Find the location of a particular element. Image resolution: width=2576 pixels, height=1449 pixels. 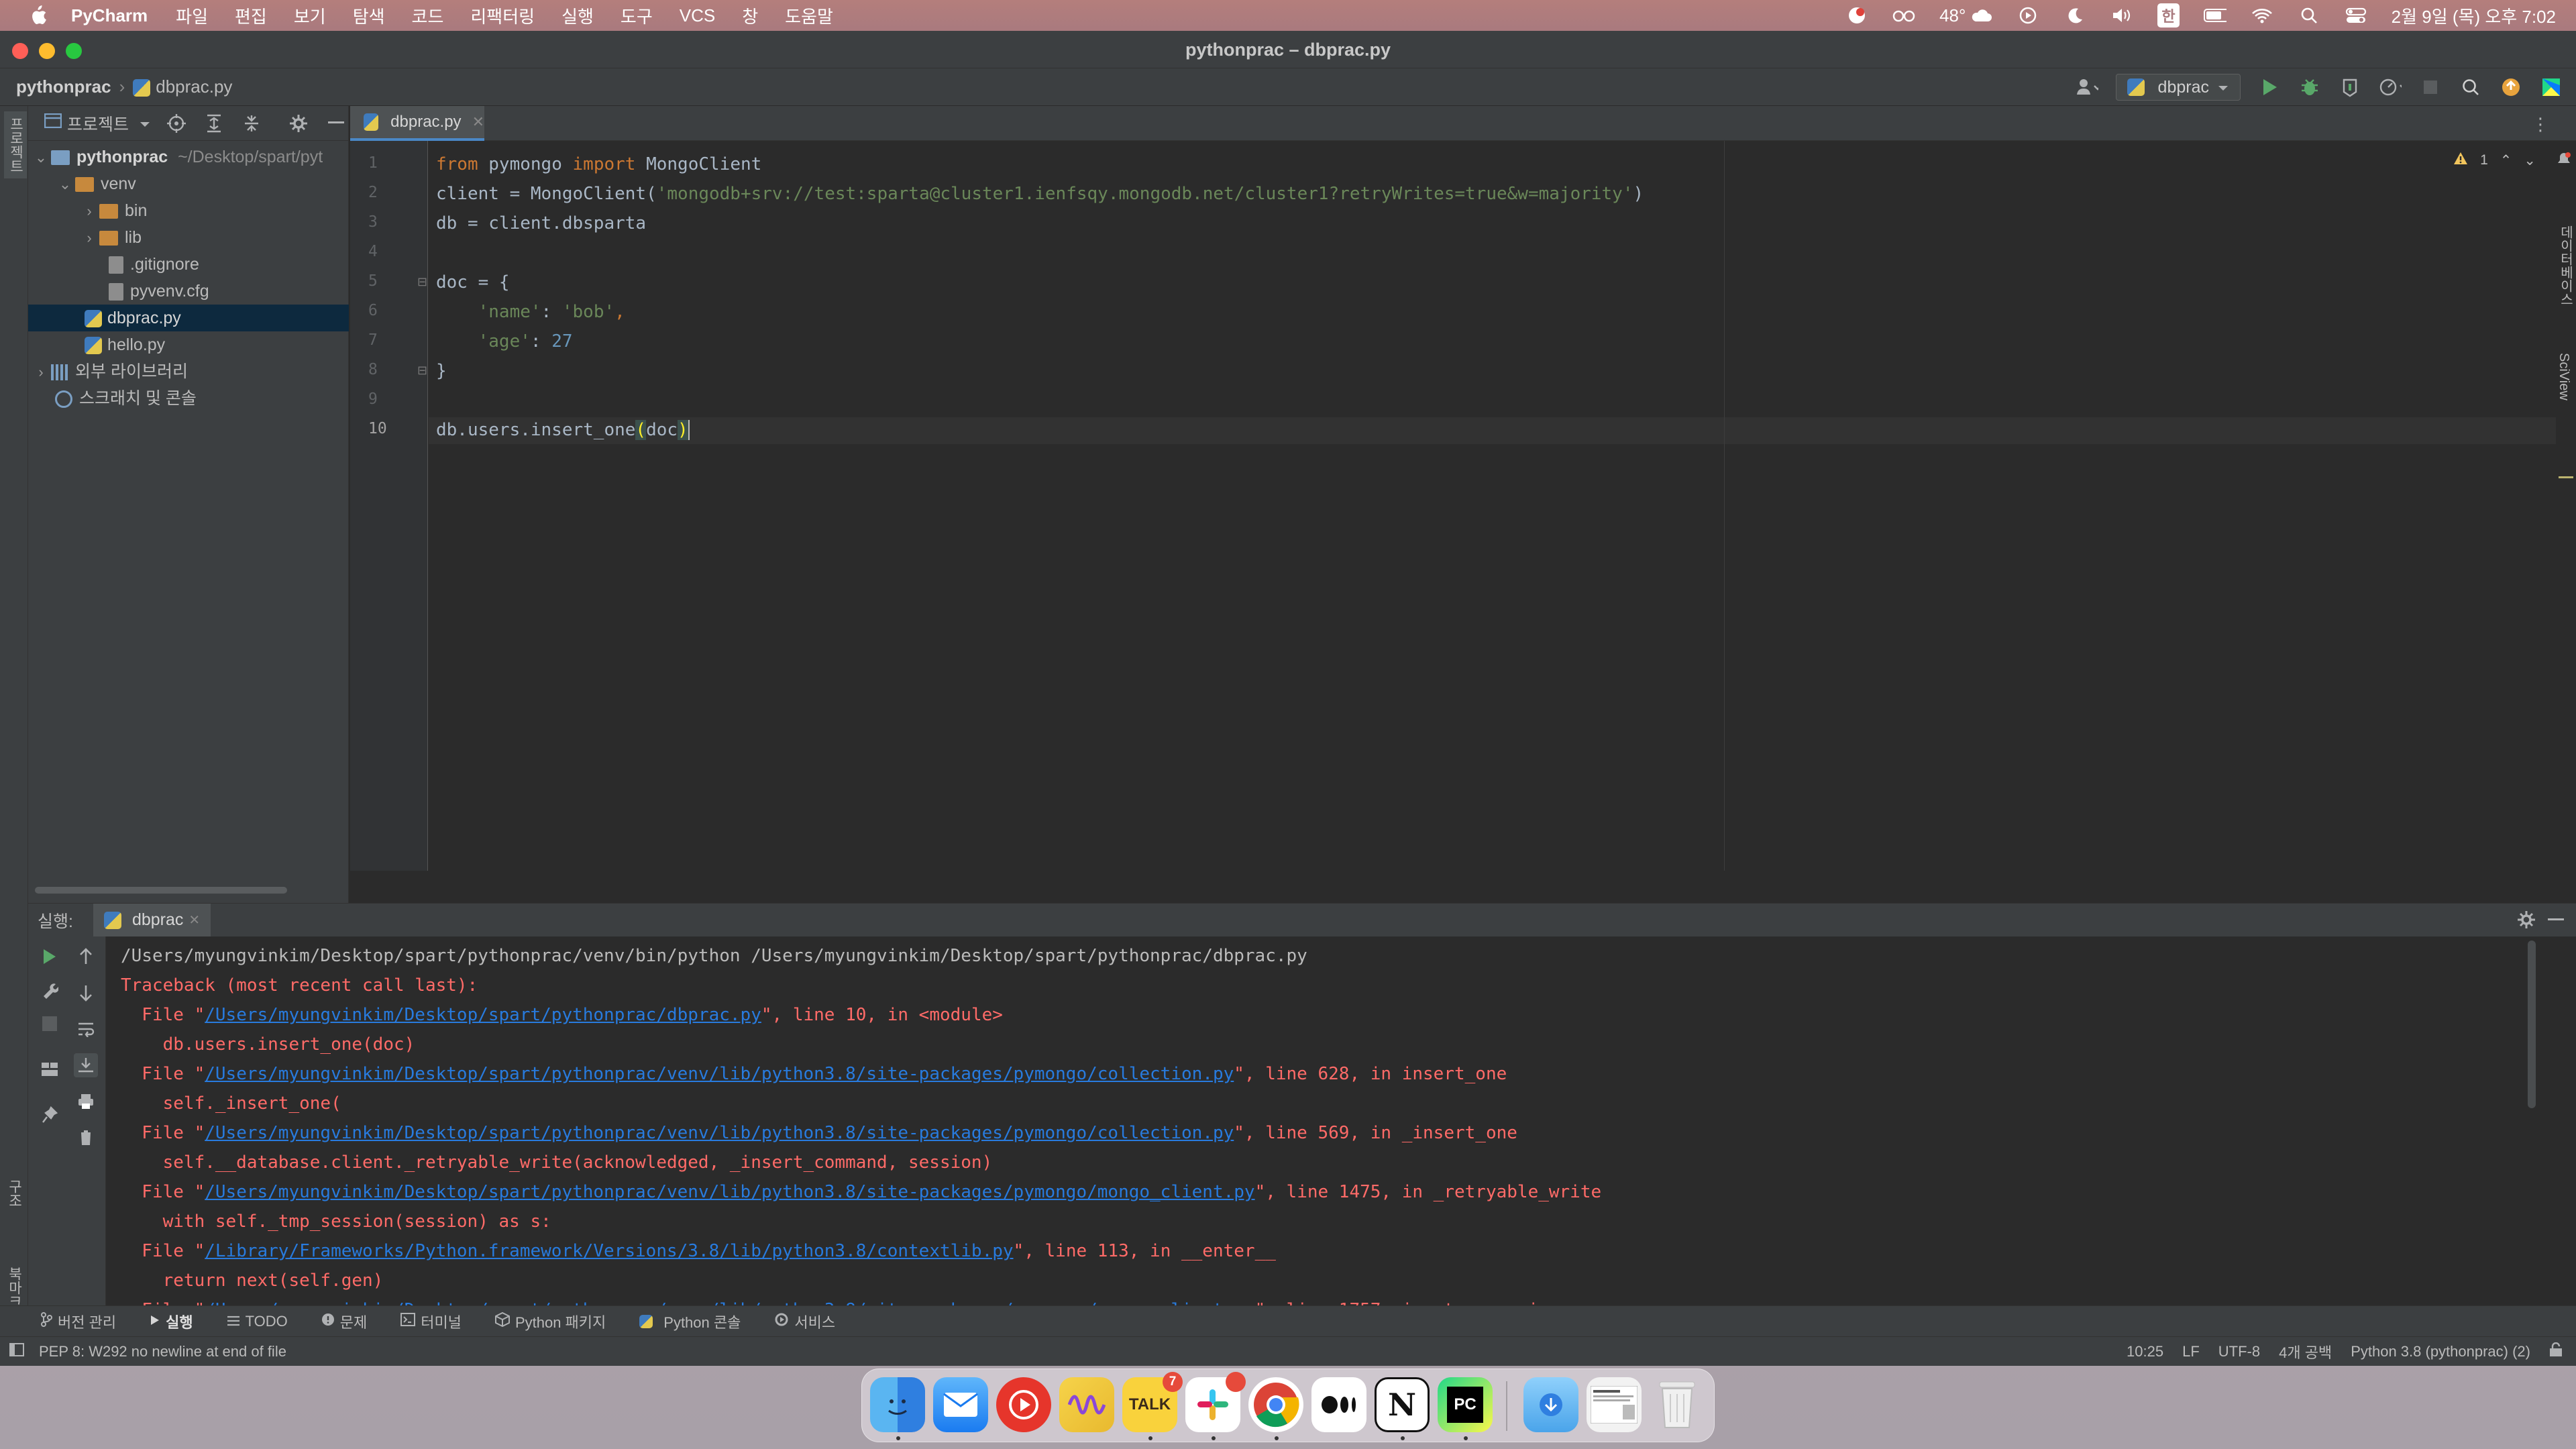

database-tool-tab: 데이터베이스 is located at coordinates (2565, 265).